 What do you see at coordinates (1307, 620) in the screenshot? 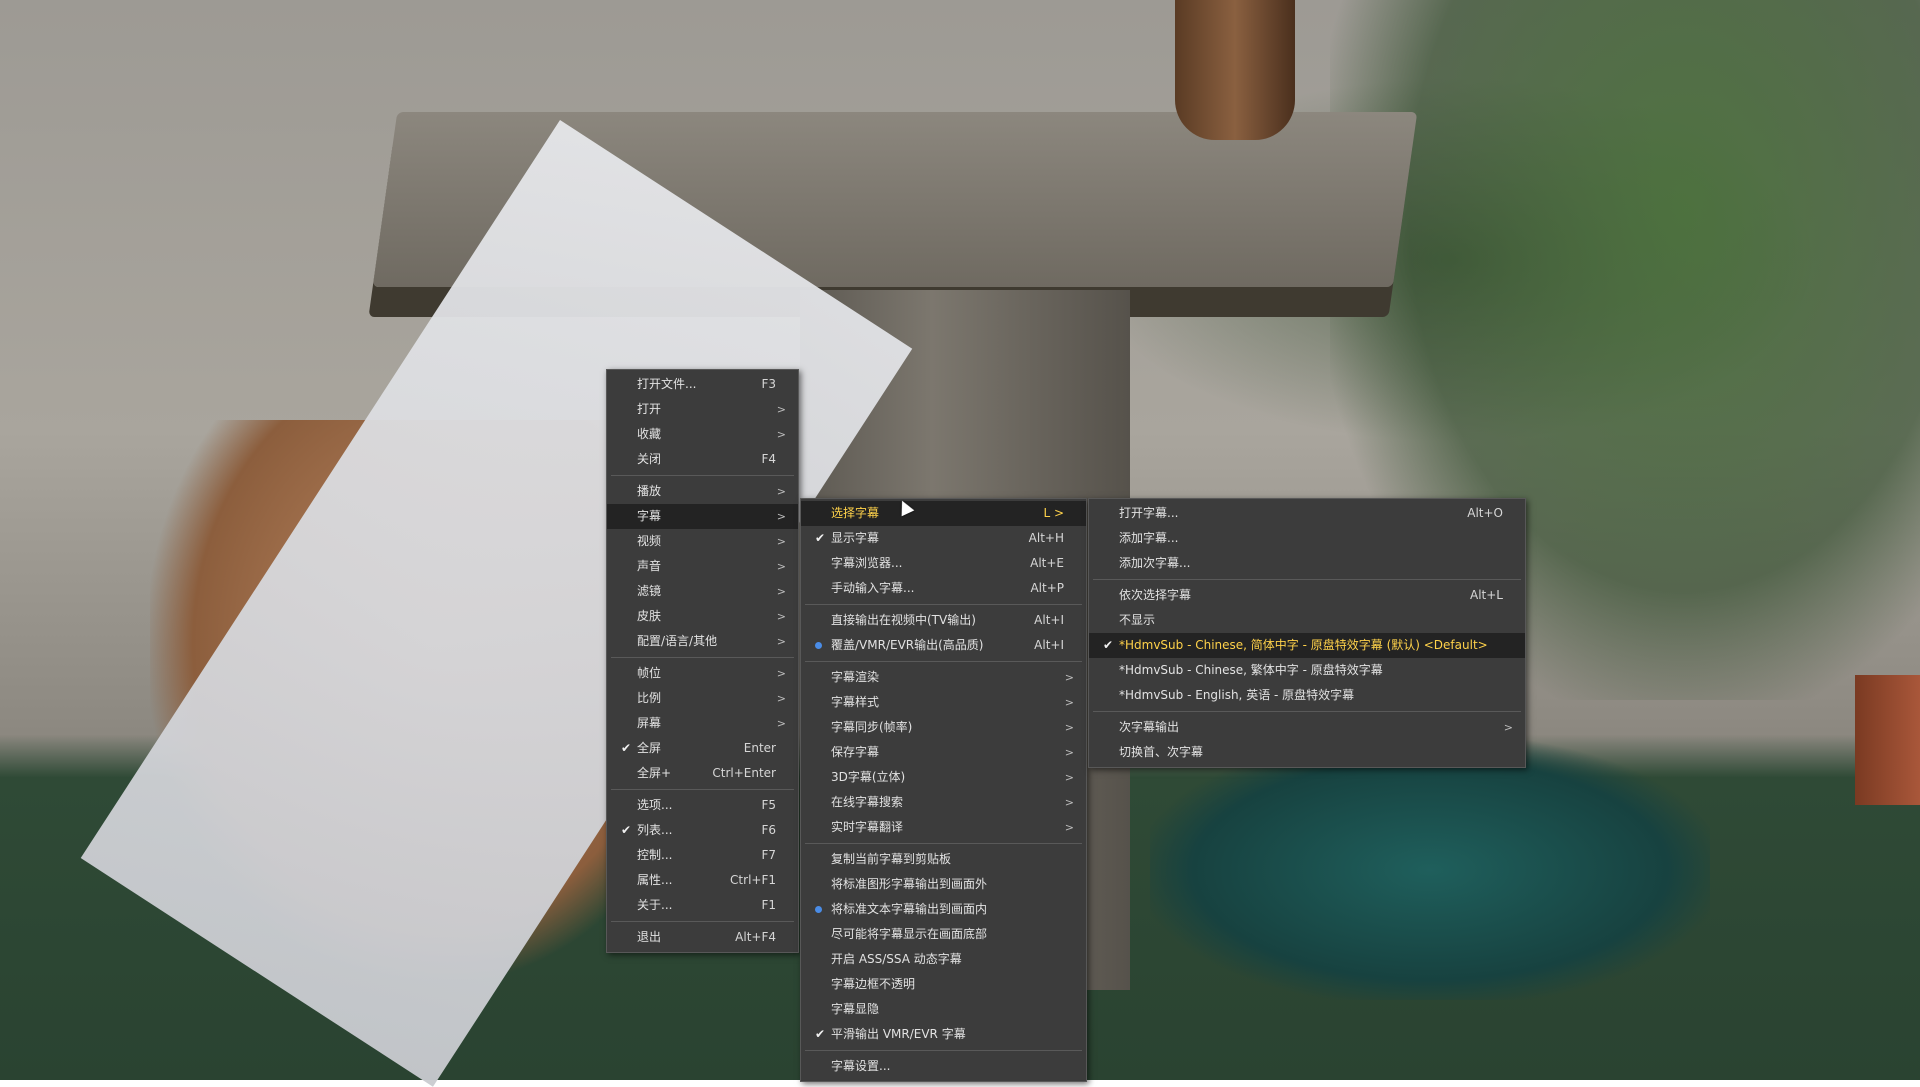
I see `select-subtitle-menu-item-1-1: 不显示` at bounding box center [1307, 620].